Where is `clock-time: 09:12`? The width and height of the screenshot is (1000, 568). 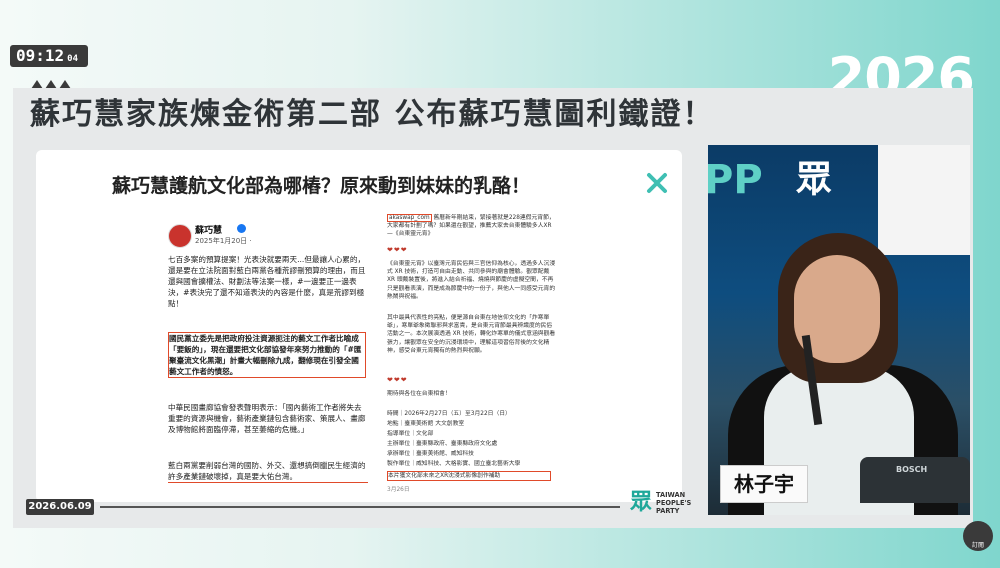 clock-time: 09:12 is located at coordinates (40, 55).